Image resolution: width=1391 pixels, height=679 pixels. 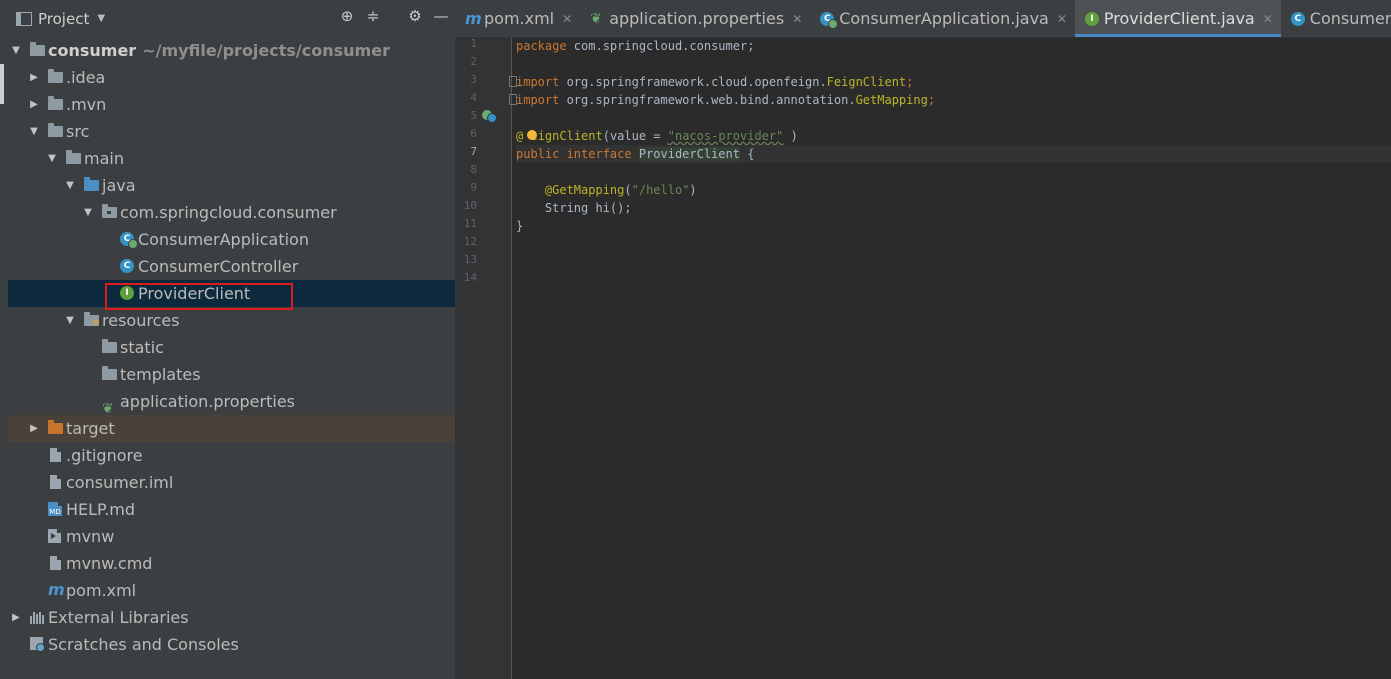 I want to click on tree-item-pom-xml: m pom.xml, so click(x=231, y=590).